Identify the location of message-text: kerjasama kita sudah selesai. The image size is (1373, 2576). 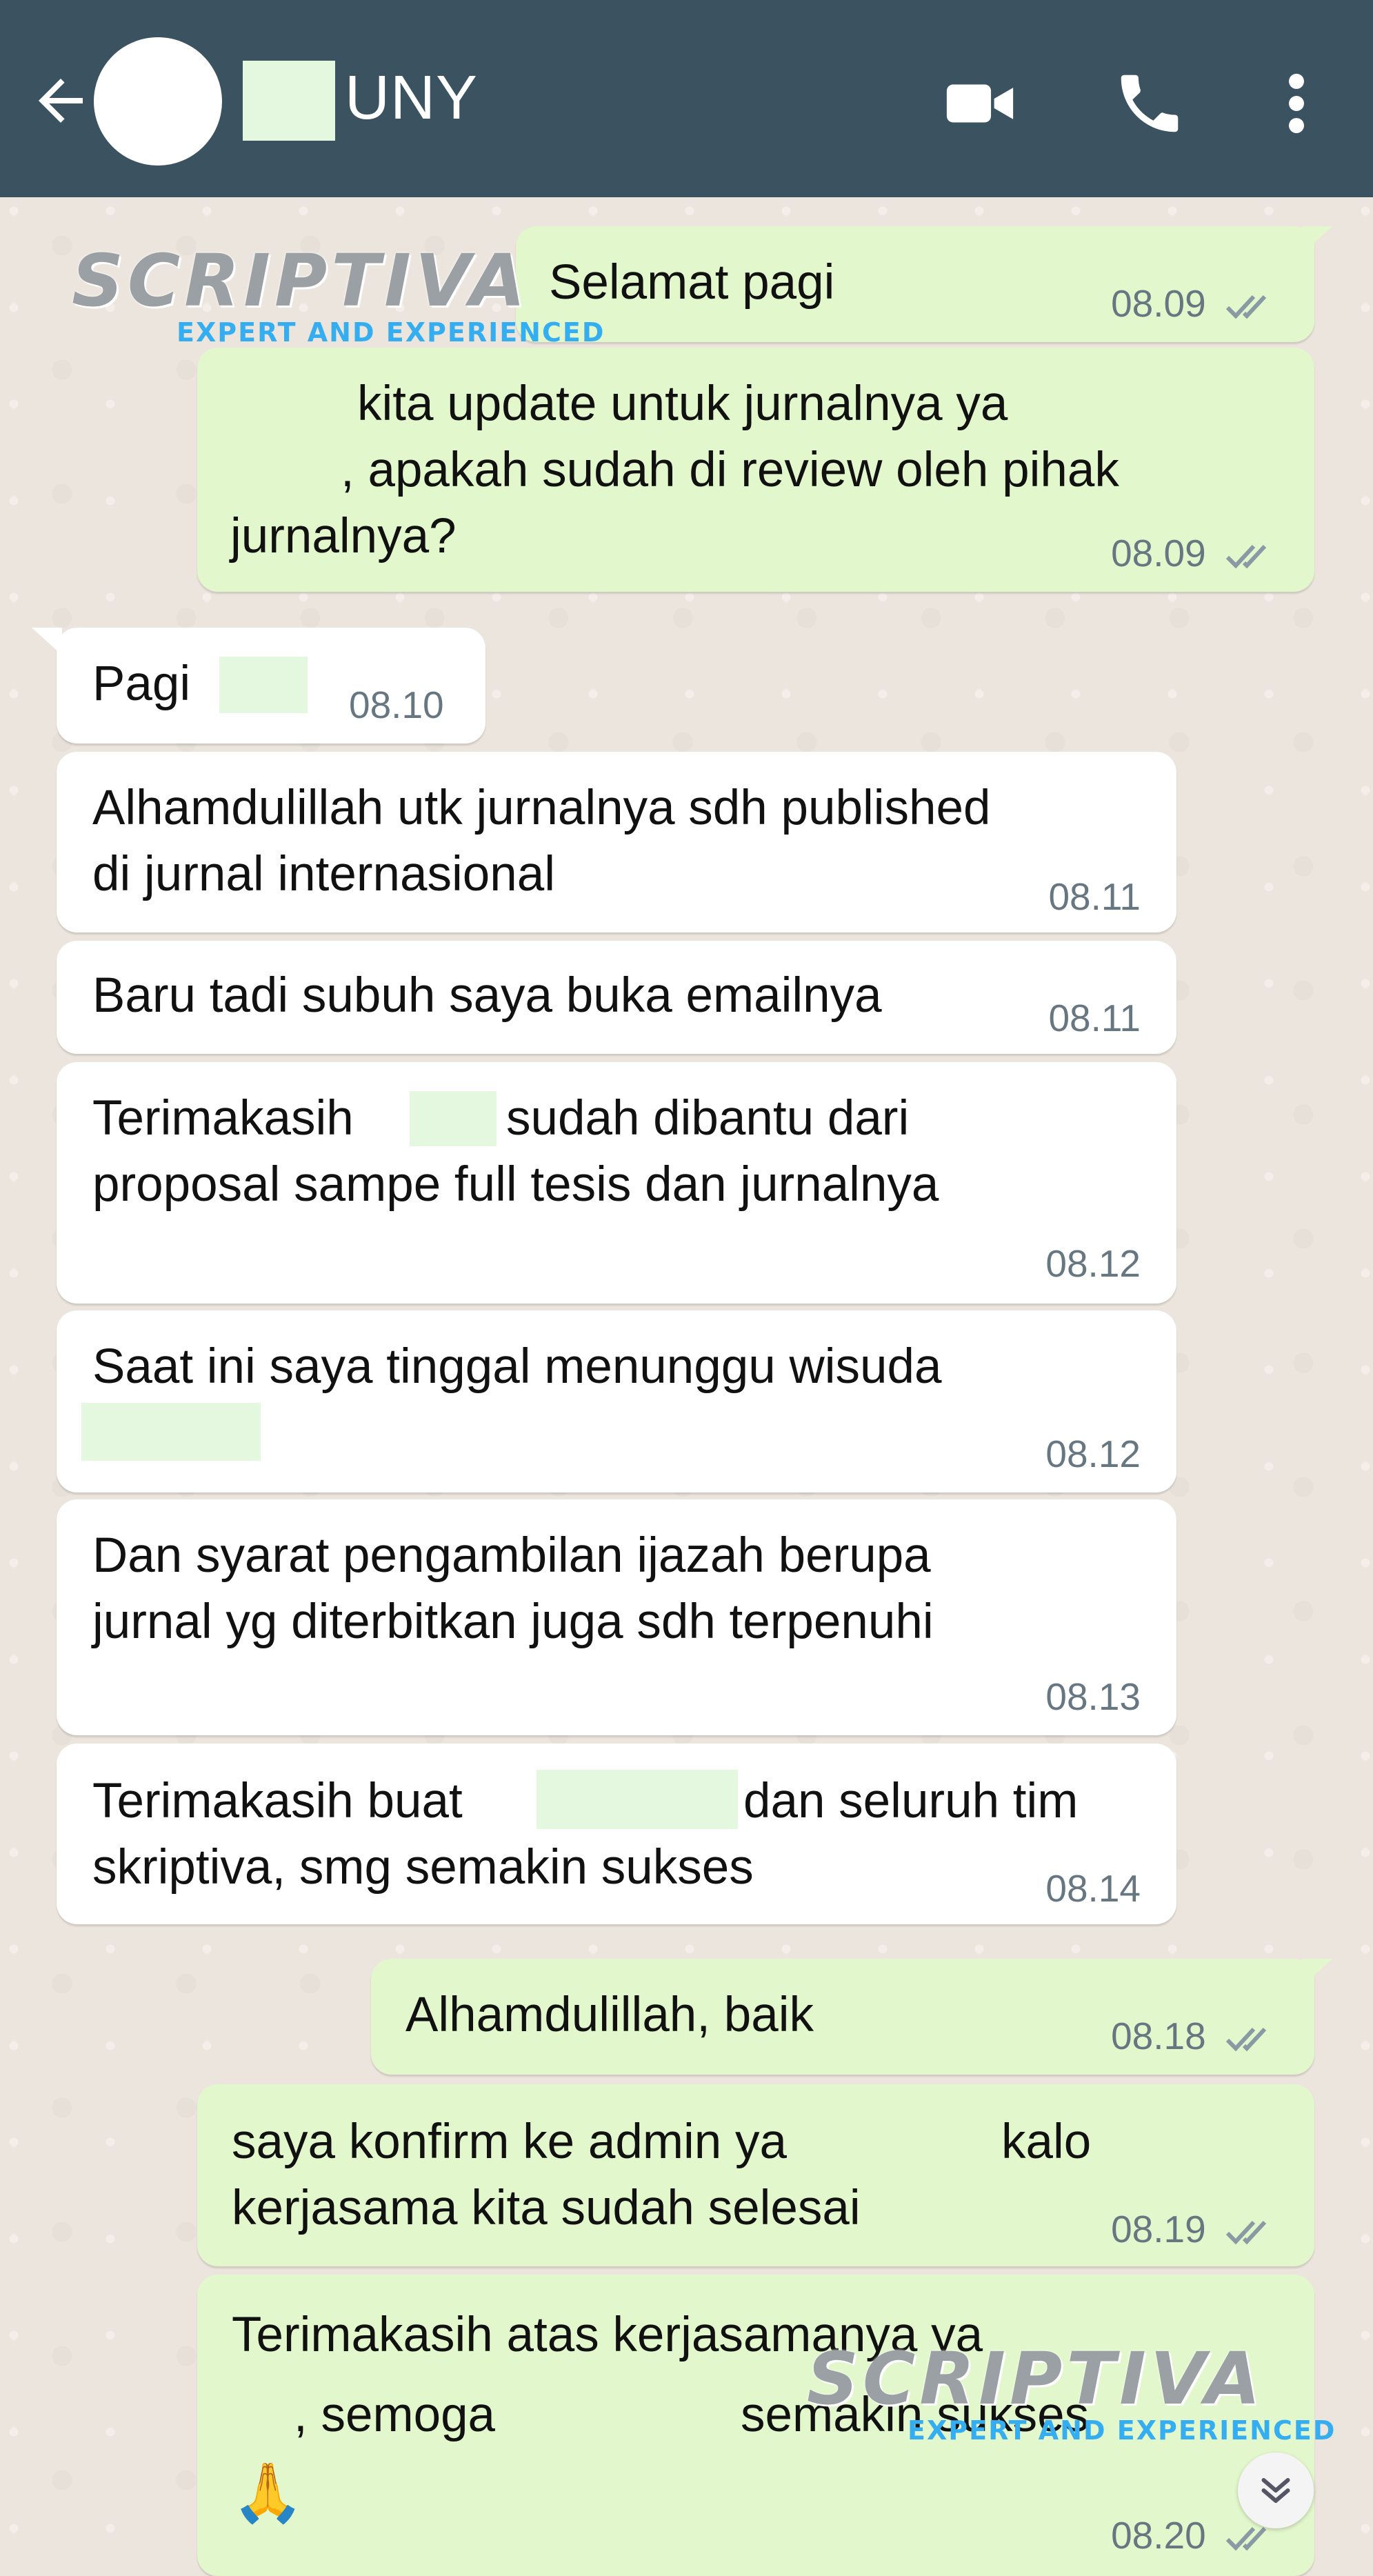
(546, 2208).